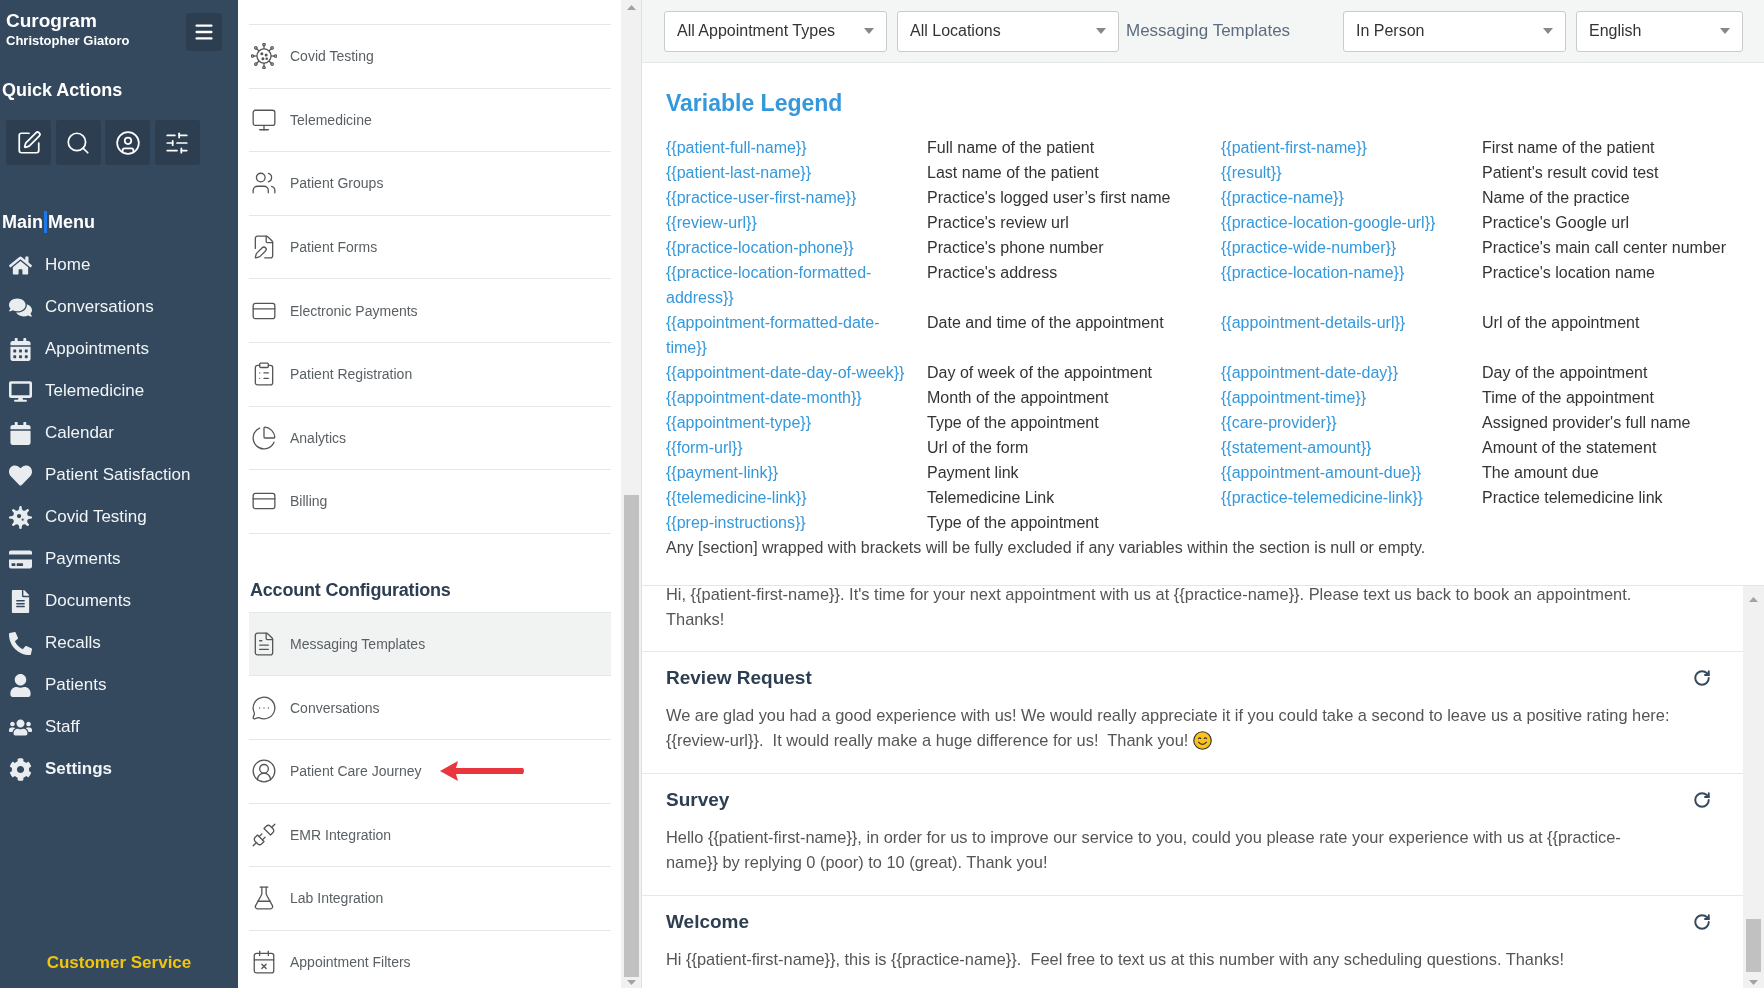 The image size is (1764, 988). I want to click on settings-menu-item: Covid Testing, so click(430, 57).